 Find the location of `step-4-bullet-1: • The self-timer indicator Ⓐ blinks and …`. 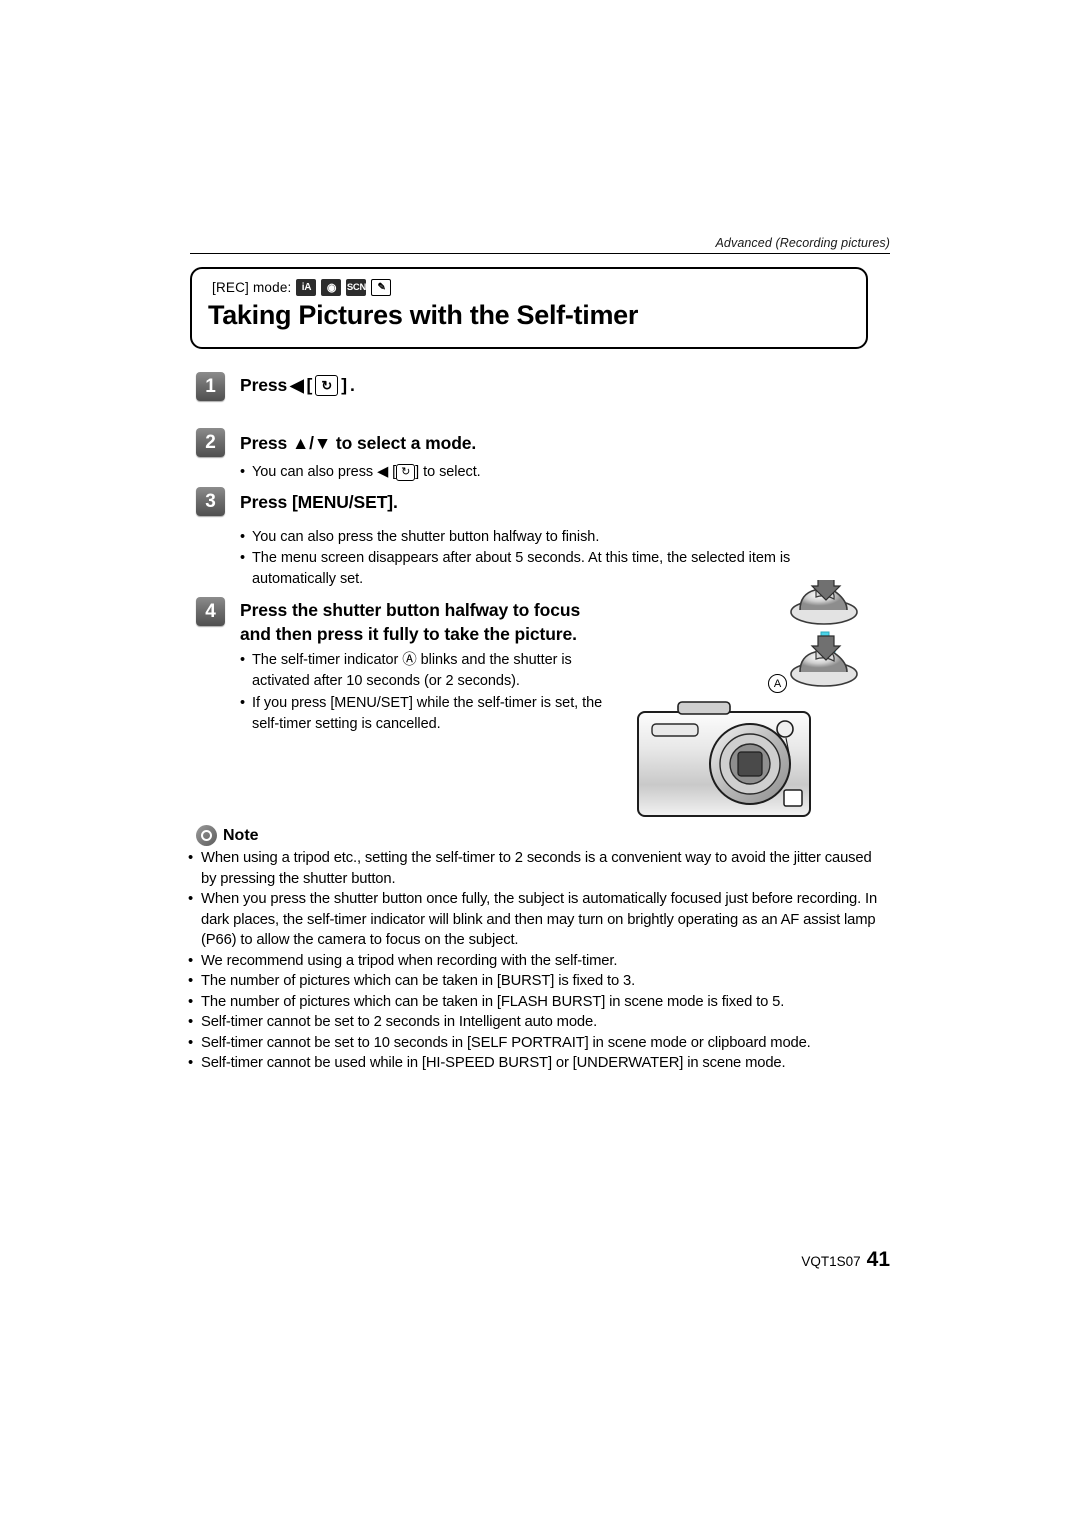

step-4-bullet-1: • The self-timer indicator Ⓐ blinks and … is located at coordinates (431, 671).